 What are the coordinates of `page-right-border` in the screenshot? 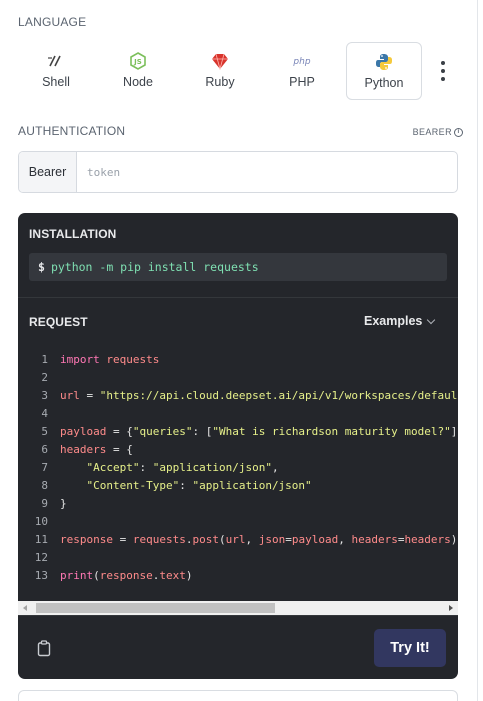 It's located at (477, 350).